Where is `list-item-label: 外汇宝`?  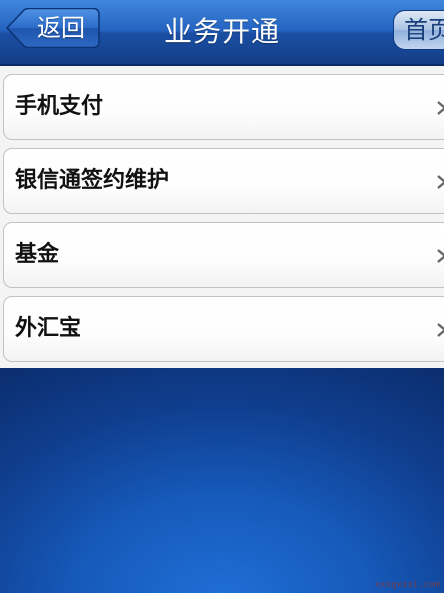 list-item-label: 外汇宝 is located at coordinates (48, 328).